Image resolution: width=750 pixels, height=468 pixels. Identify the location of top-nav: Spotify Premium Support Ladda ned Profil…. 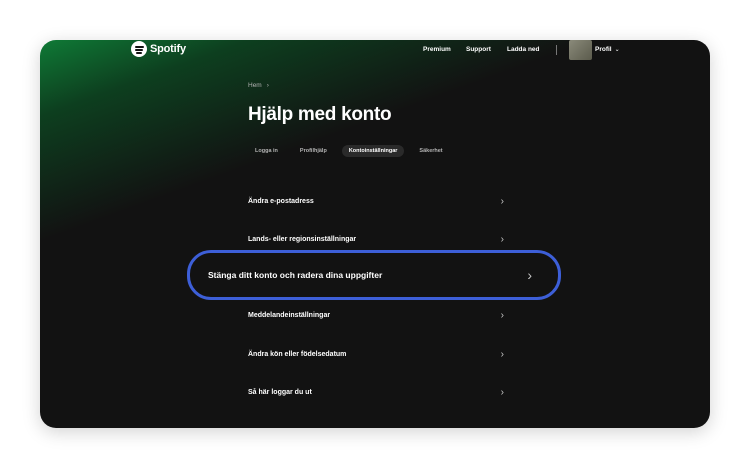
(375, 50).